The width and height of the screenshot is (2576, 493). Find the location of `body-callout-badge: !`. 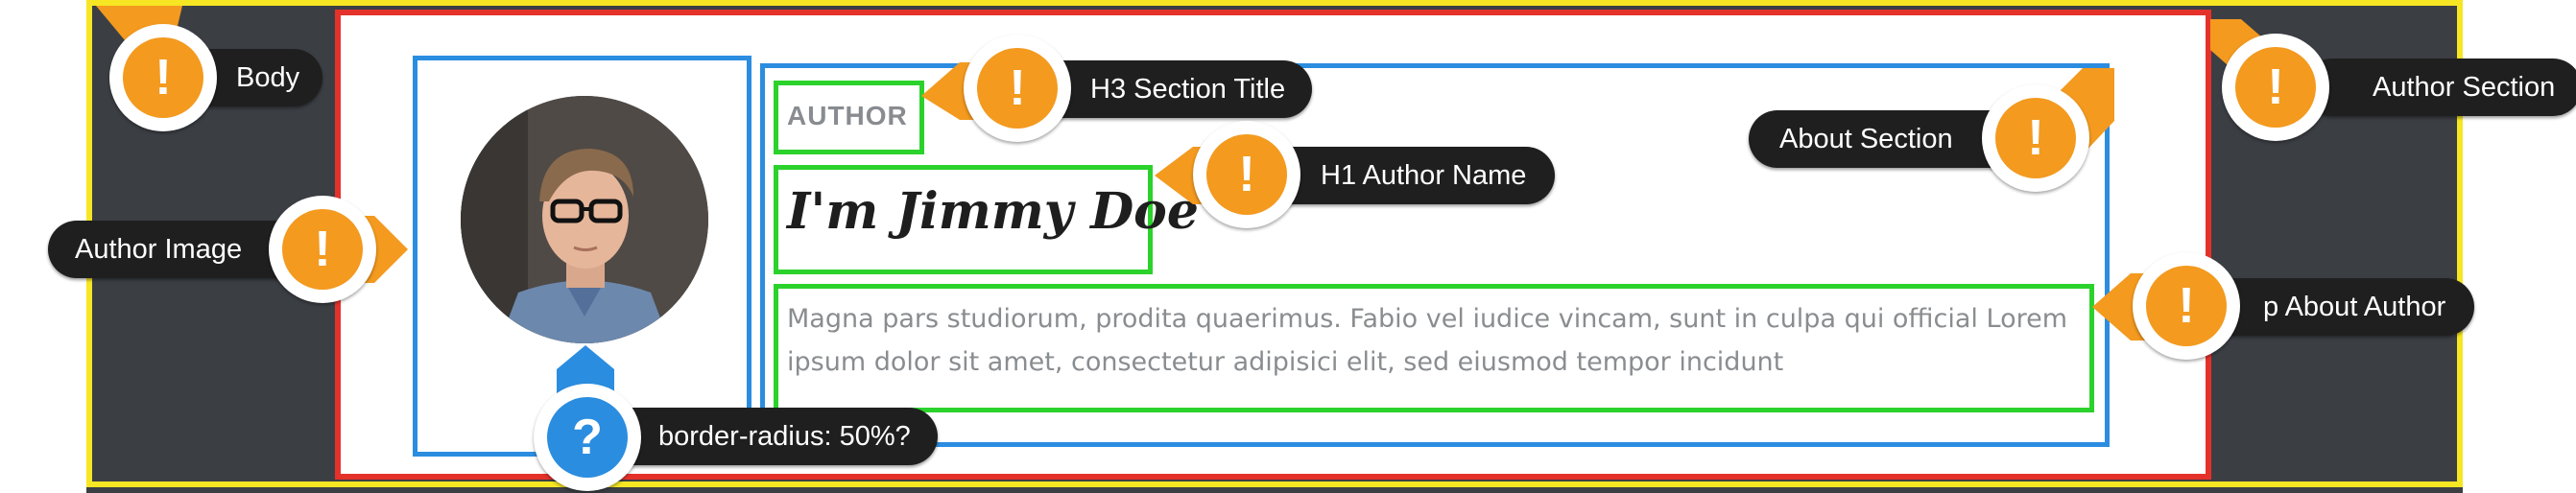

body-callout-badge: ! is located at coordinates (163, 77).